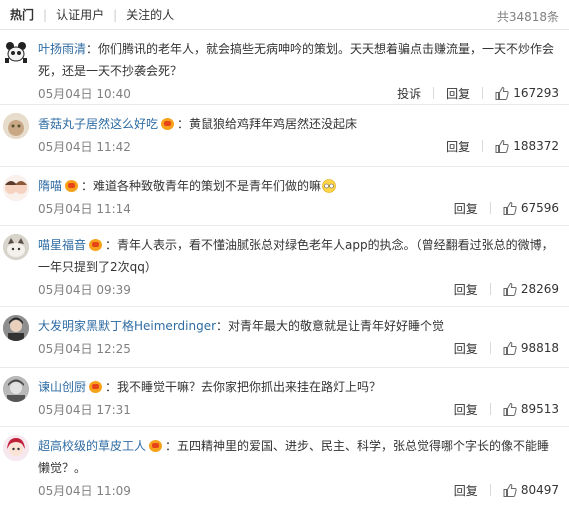 This screenshot has width=569, height=505. I want to click on comment-username: 谏山创厨, so click(62, 387).